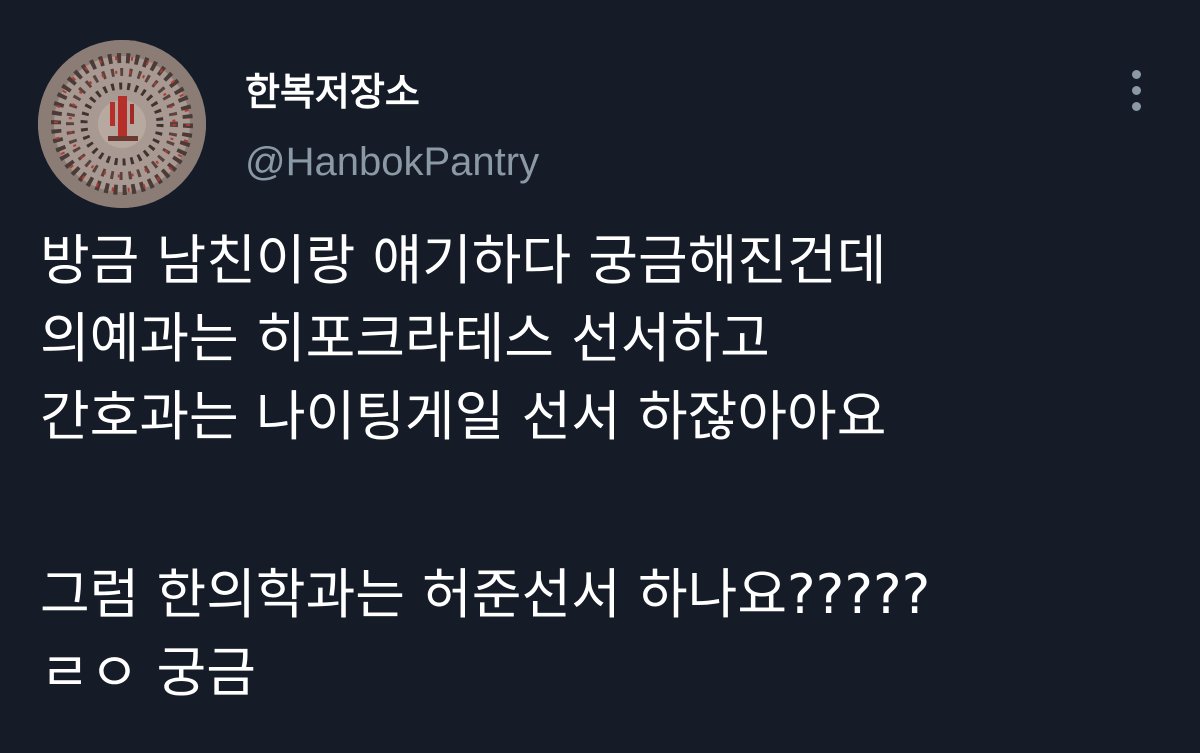 The height and width of the screenshot is (753, 1200). I want to click on user-handle: @HanbokPantry, so click(392, 162).